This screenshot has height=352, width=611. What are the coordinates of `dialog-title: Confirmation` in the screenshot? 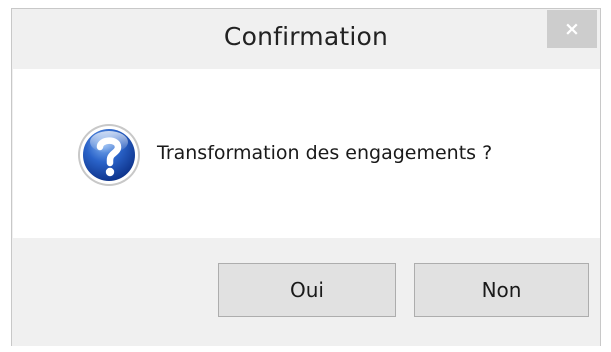 It's located at (306, 36).